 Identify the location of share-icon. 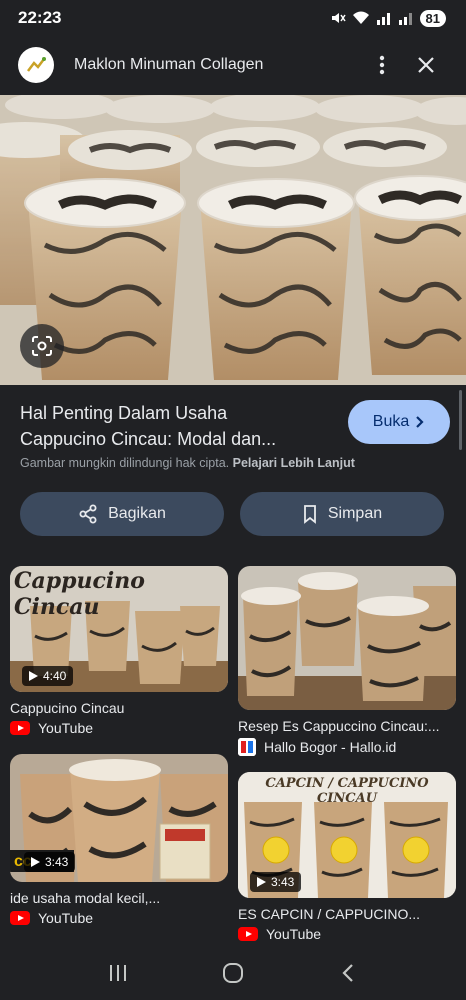
(88, 514).